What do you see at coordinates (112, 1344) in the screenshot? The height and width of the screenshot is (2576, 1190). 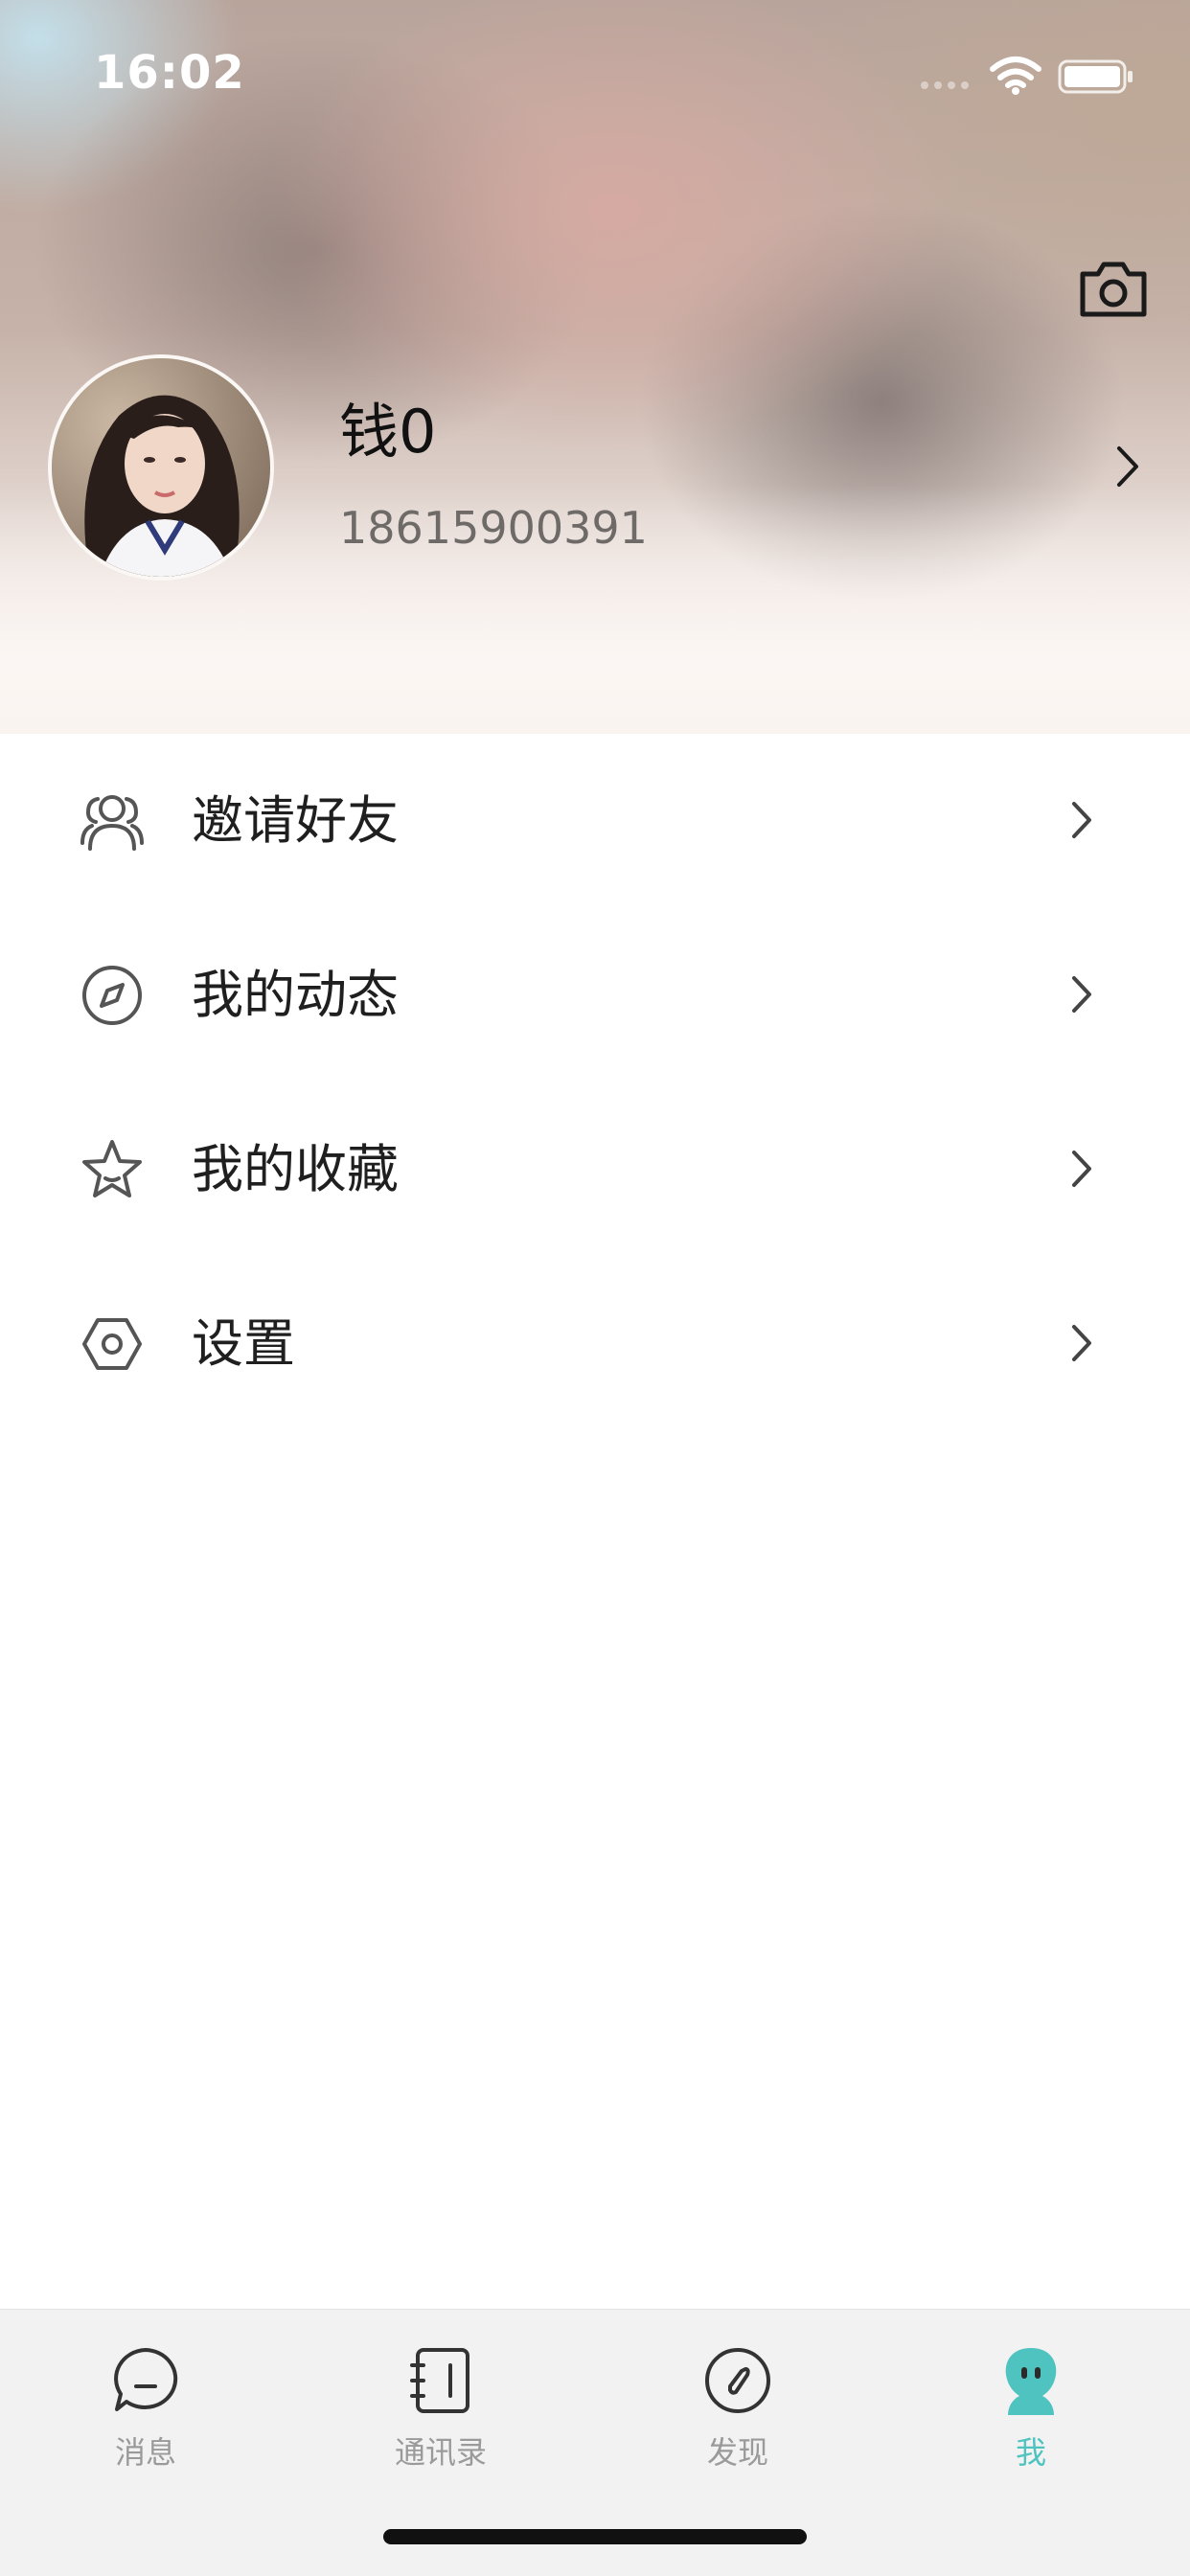 I see `hexagon-gear-icon` at bounding box center [112, 1344].